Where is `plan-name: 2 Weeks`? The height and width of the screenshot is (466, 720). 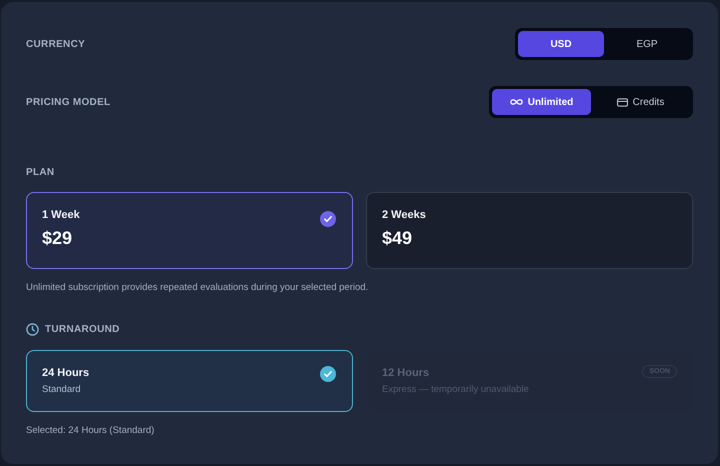 plan-name: 2 Weeks is located at coordinates (404, 215).